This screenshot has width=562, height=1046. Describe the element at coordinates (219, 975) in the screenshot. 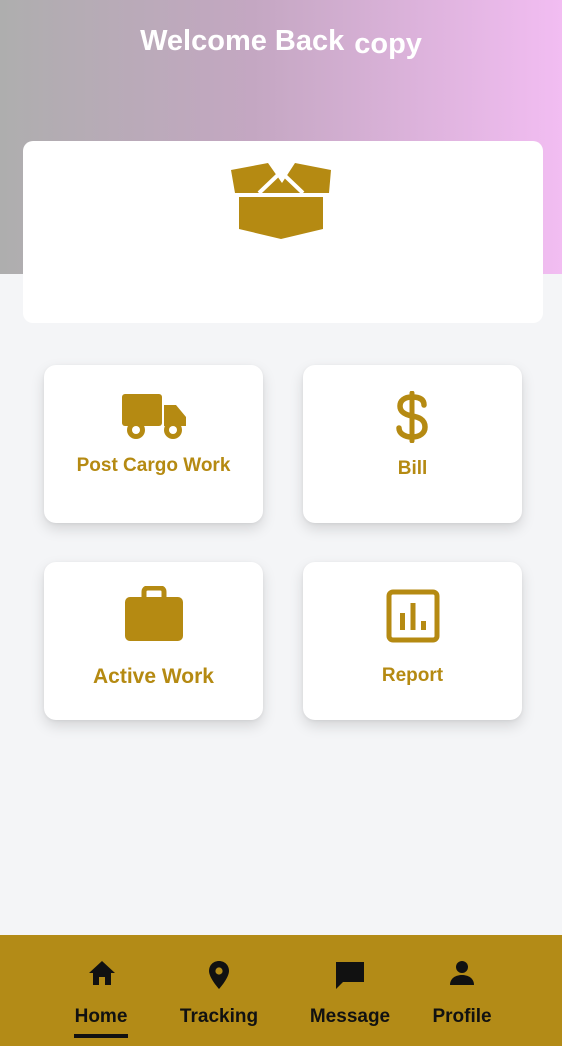

I see `location-pin-icon` at that location.